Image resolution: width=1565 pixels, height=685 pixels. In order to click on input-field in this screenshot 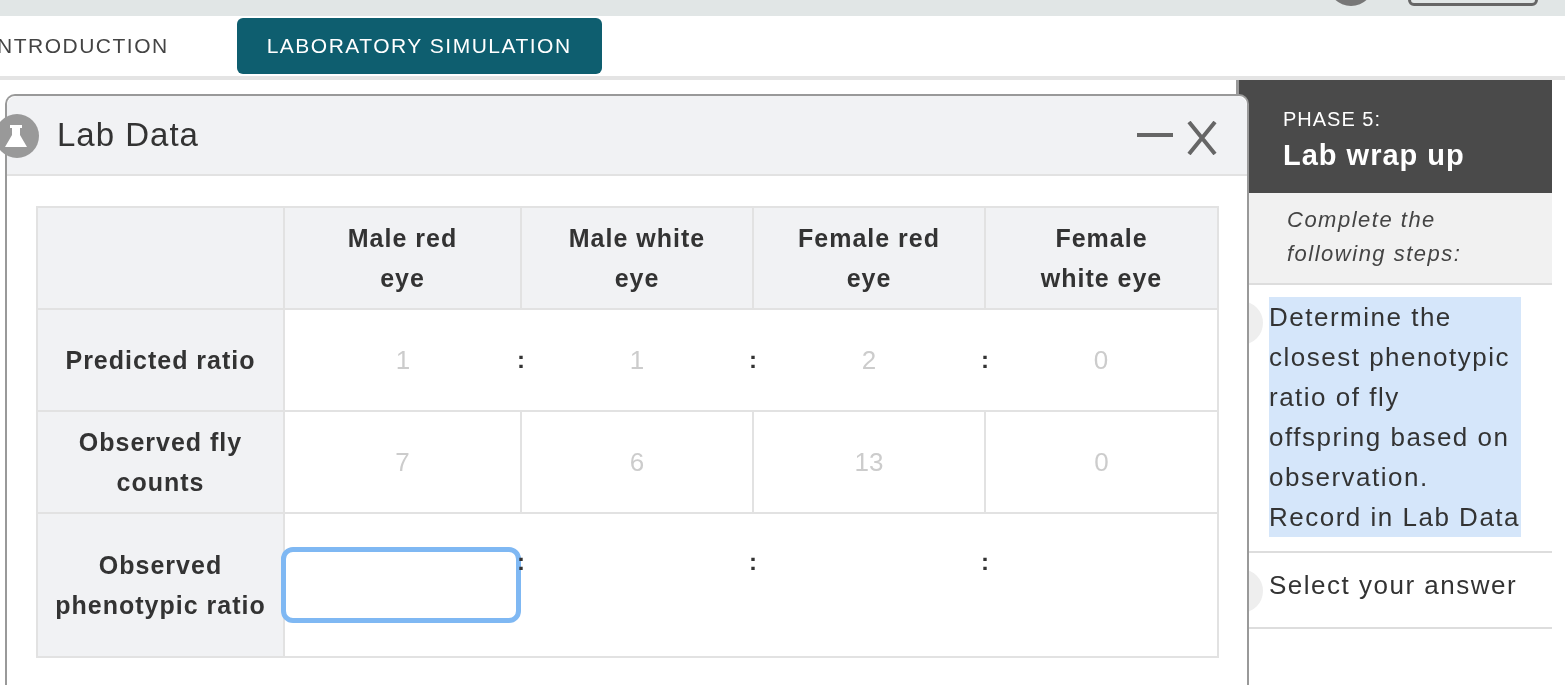, I will do `click(401, 585)`.